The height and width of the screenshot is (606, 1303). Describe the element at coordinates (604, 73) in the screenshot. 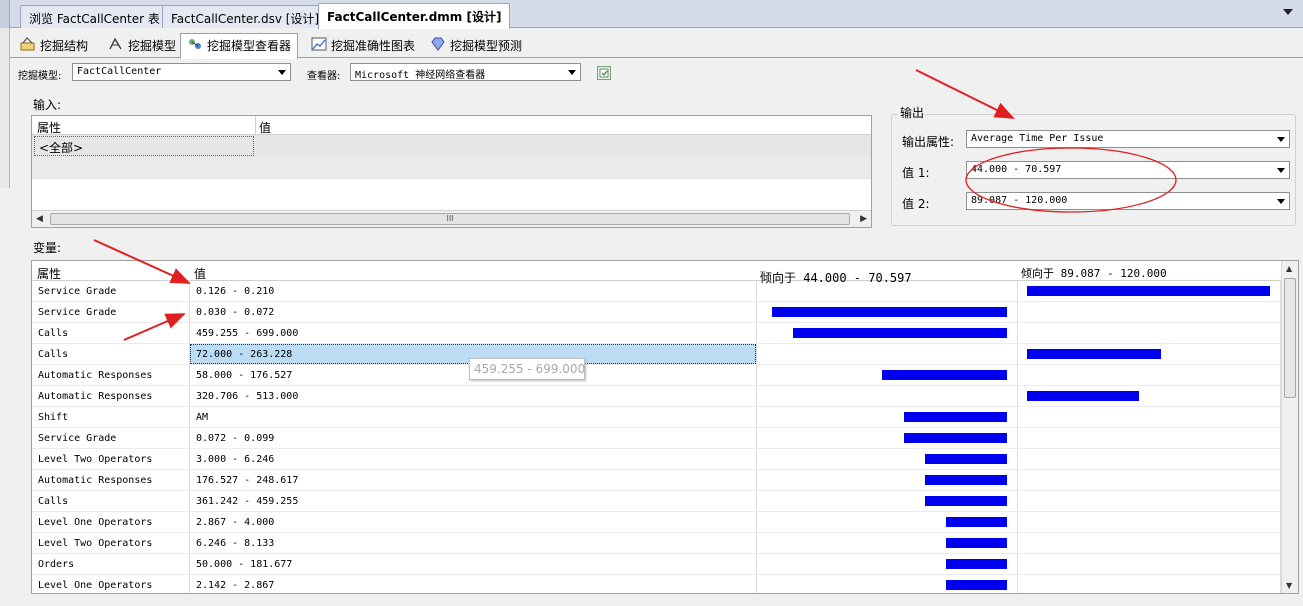

I see `refresh-icon` at that location.